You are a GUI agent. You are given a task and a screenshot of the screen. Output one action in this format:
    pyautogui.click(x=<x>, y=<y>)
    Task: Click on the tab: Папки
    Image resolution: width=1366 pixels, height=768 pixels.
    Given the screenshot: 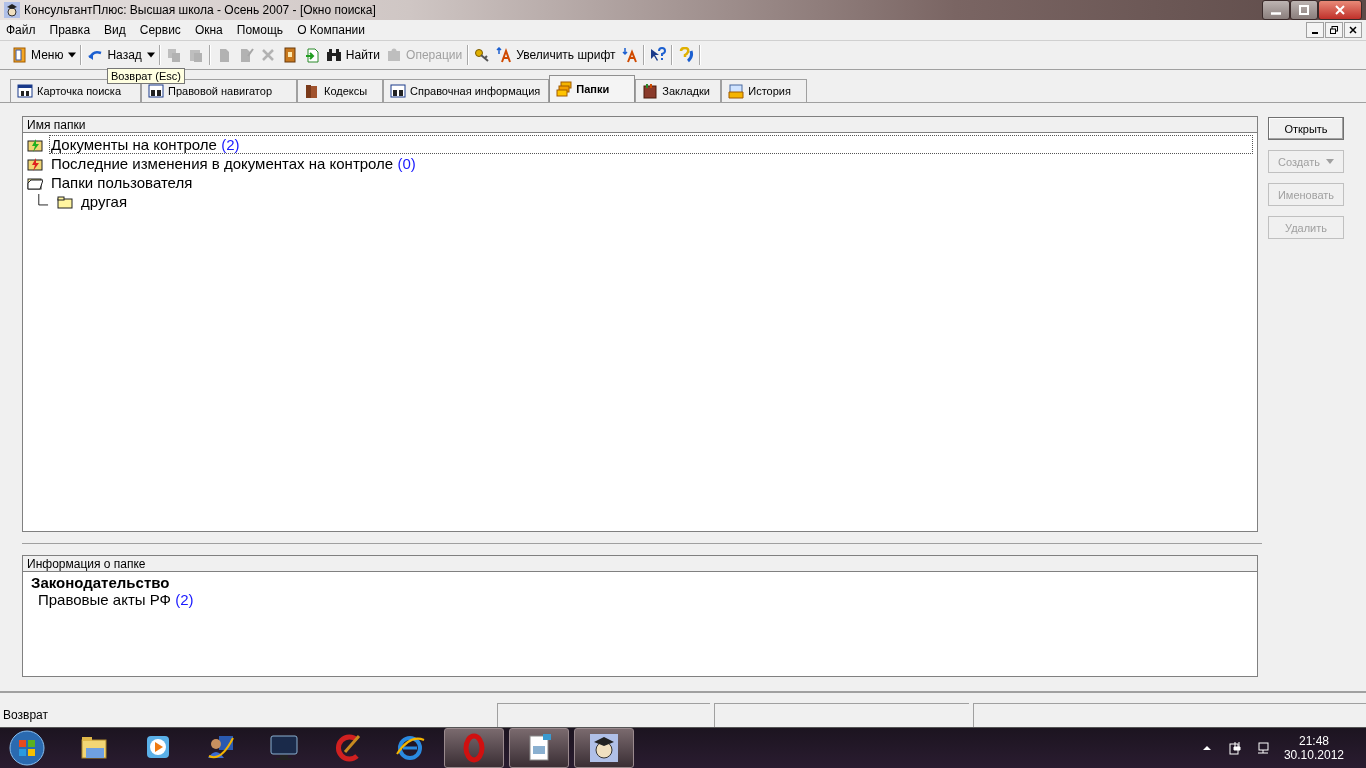 What is the action you would take?
    pyautogui.click(x=592, y=88)
    